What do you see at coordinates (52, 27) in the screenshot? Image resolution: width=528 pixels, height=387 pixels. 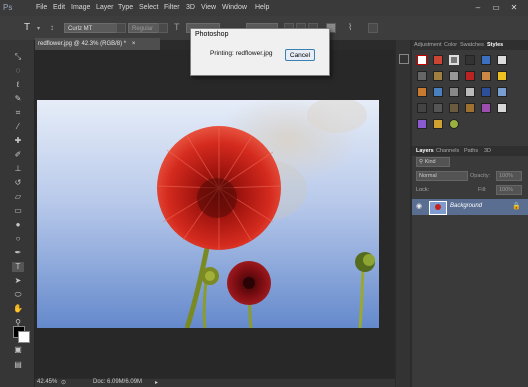 I see `orientation-toggle-icon: ↕` at bounding box center [52, 27].